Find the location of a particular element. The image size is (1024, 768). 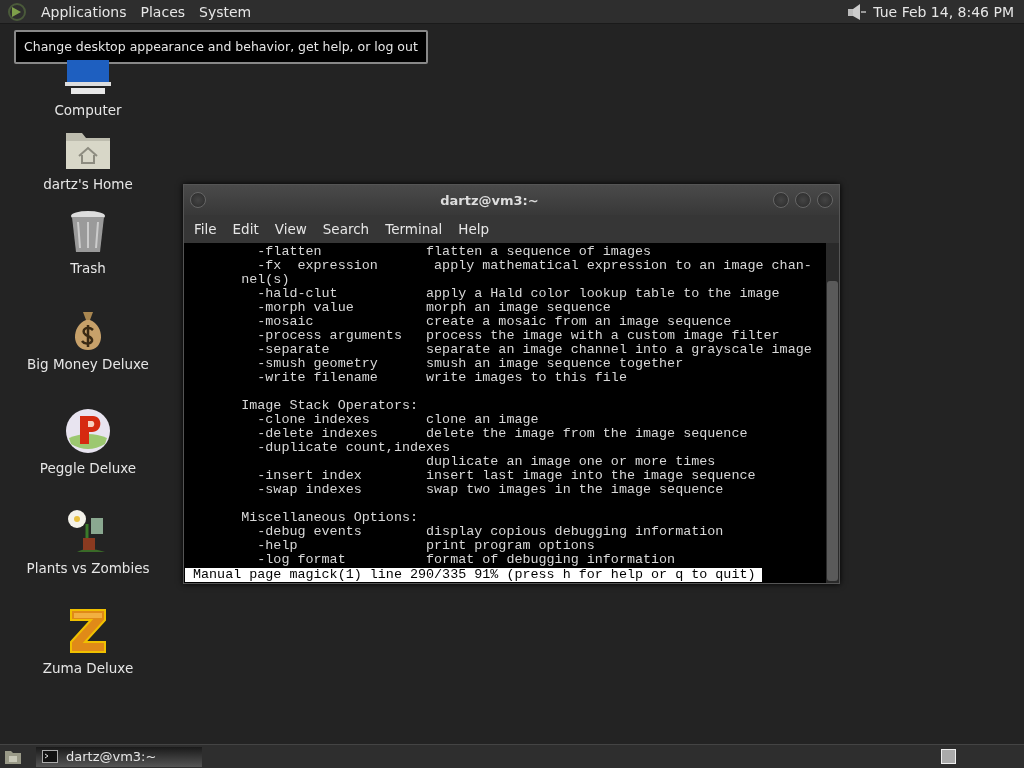

zuma-z-block-icon is located at coordinates (88, 631).